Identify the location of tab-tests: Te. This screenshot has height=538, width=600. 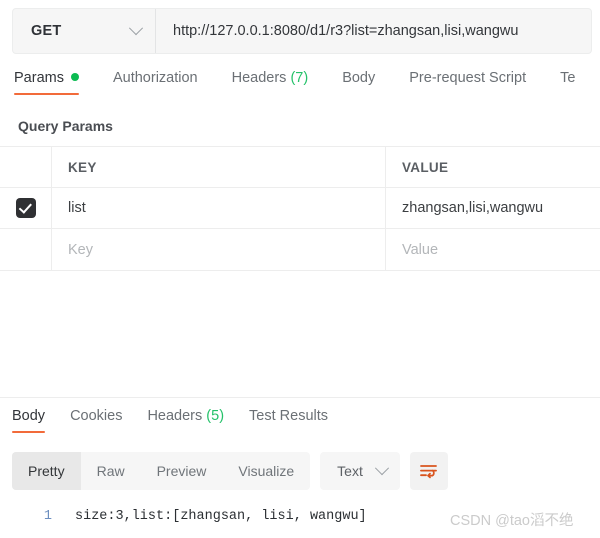
(567, 82).